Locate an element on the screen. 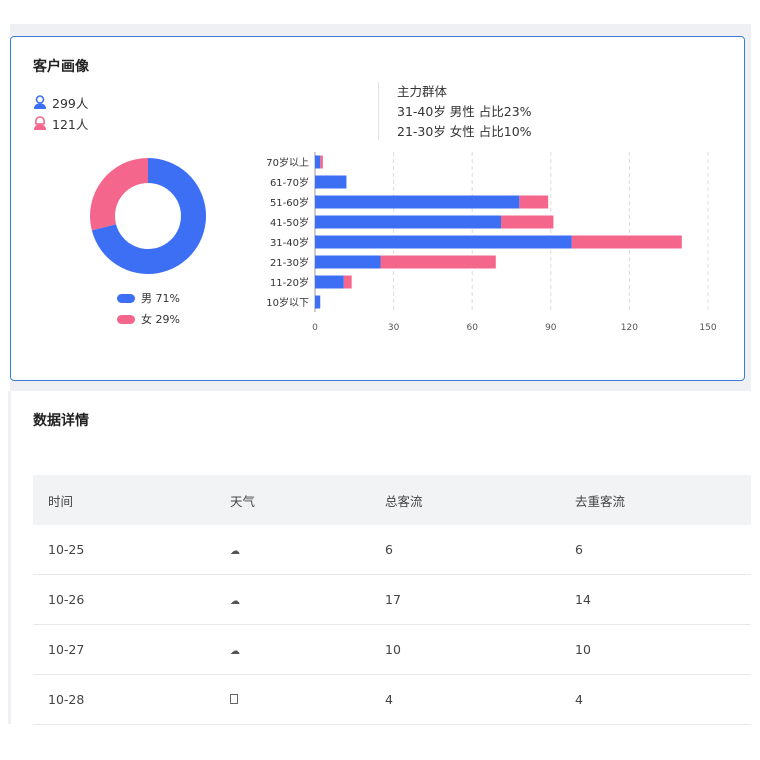 This screenshot has height=760, width=760. header-weather: 天气 is located at coordinates (292, 500).